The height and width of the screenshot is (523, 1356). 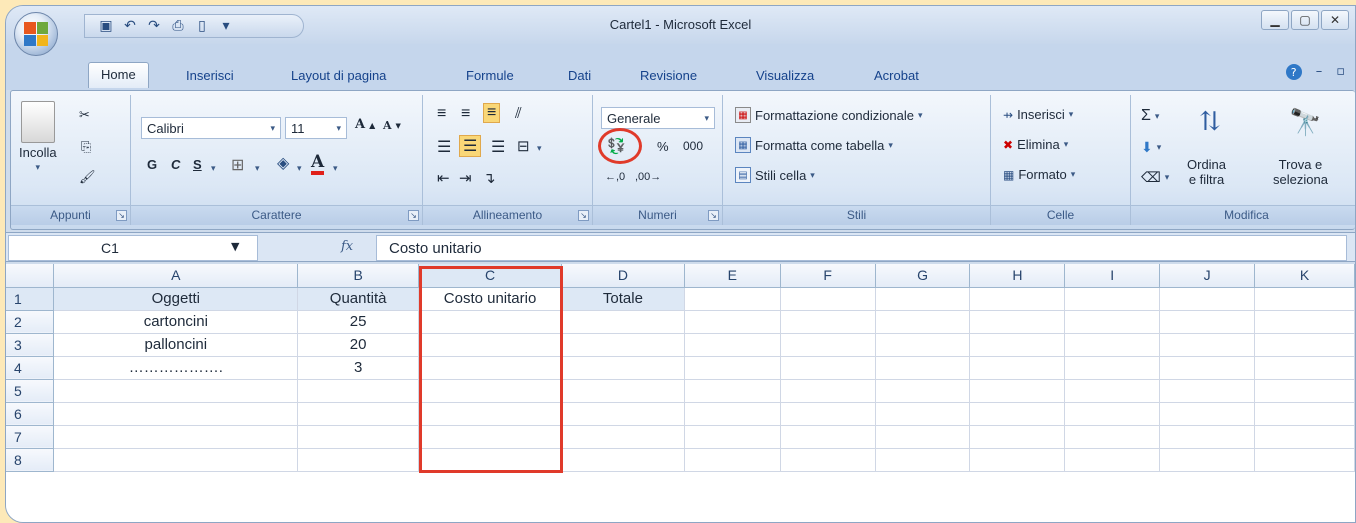 What do you see at coordinates (1293, 72) in the screenshot?
I see `help-icon: ?` at bounding box center [1293, 72].